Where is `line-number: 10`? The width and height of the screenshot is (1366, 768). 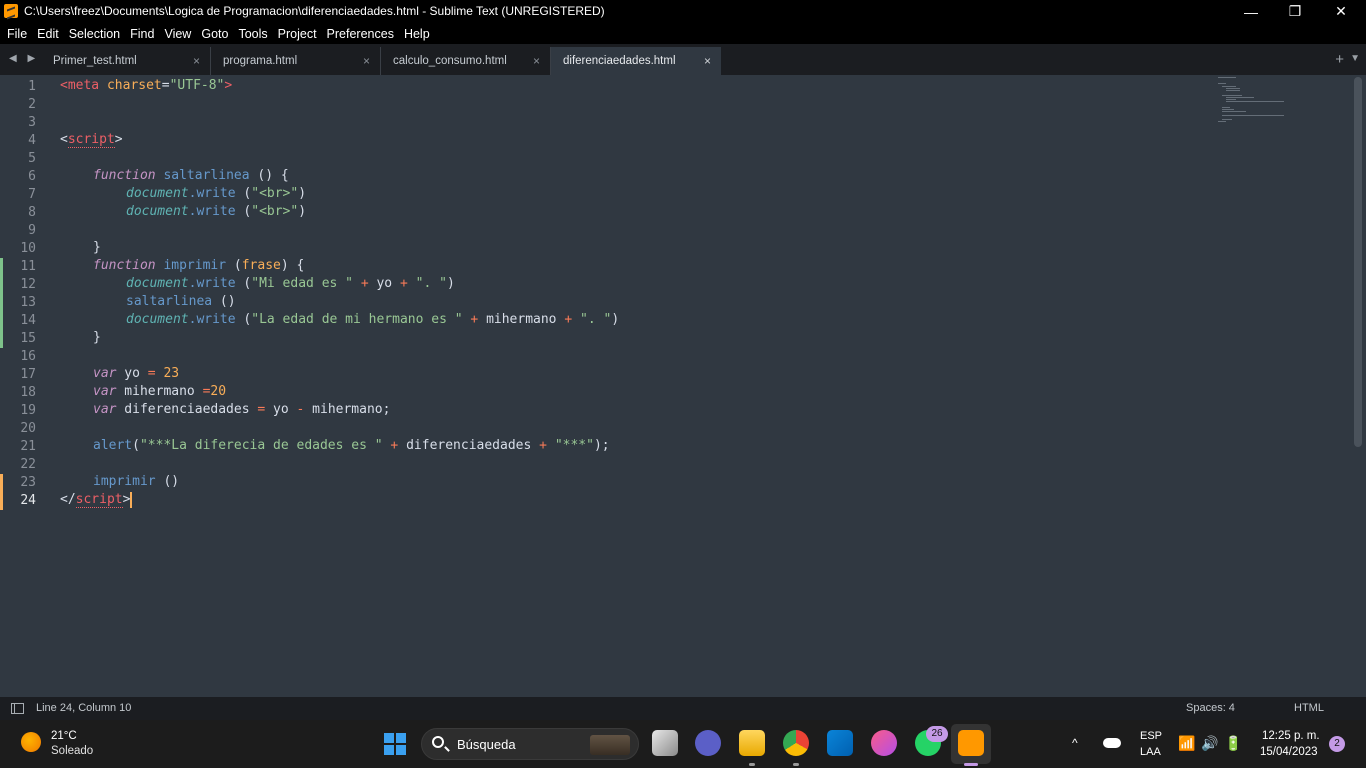 line-number: 10 is located at coordinates (28, 248).